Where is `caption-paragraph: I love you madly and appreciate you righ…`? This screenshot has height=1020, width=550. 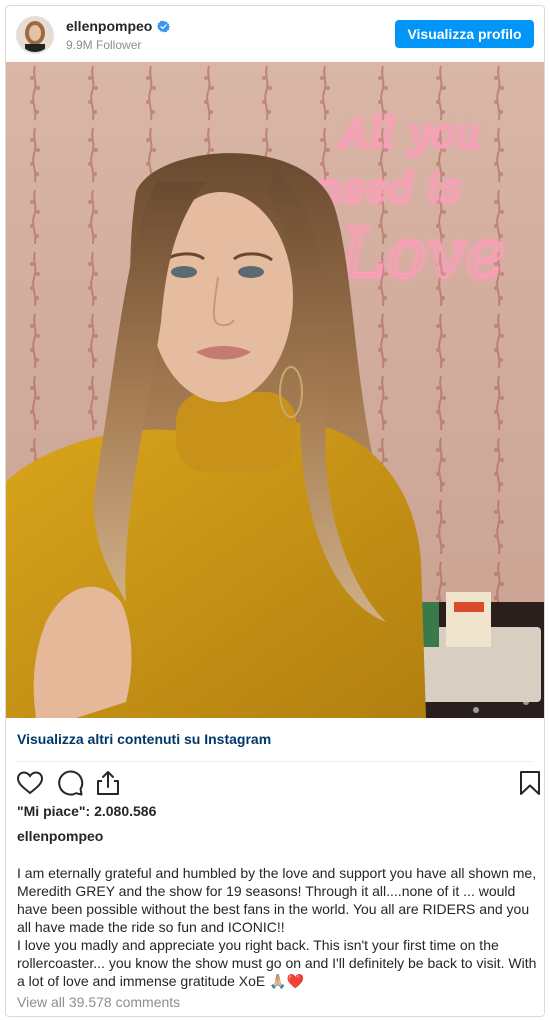
caption-paragraph: I love you madly and appreciate you righ… is located at coordinates (277, 963).